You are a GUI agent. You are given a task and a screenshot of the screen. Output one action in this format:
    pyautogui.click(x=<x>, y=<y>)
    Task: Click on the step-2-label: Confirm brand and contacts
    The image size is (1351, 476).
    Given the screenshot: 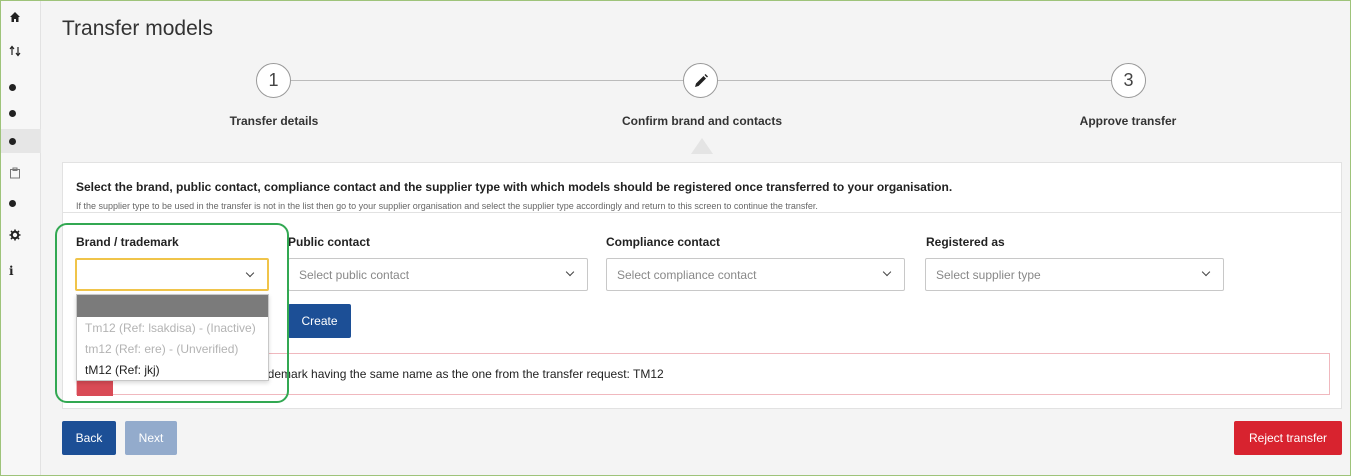 What is the action you would take?
    pyautogui.click(x=702, y=121)
    